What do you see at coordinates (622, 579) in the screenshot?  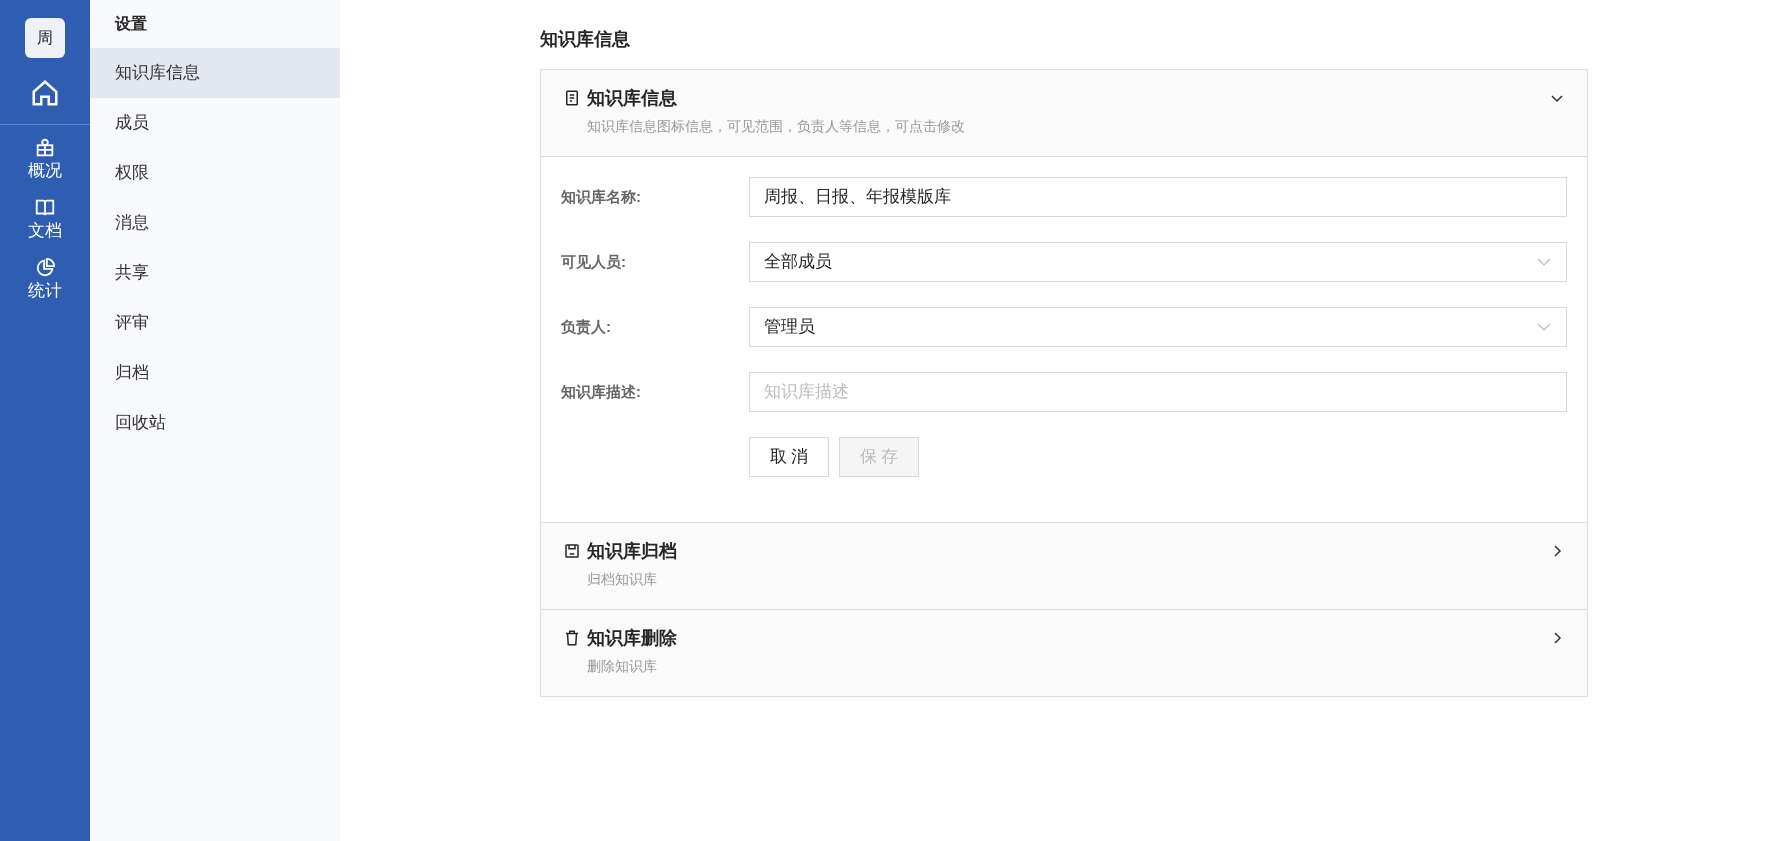 I see `section-subtitle: 归档知识库` at bounding box center [622, 579].